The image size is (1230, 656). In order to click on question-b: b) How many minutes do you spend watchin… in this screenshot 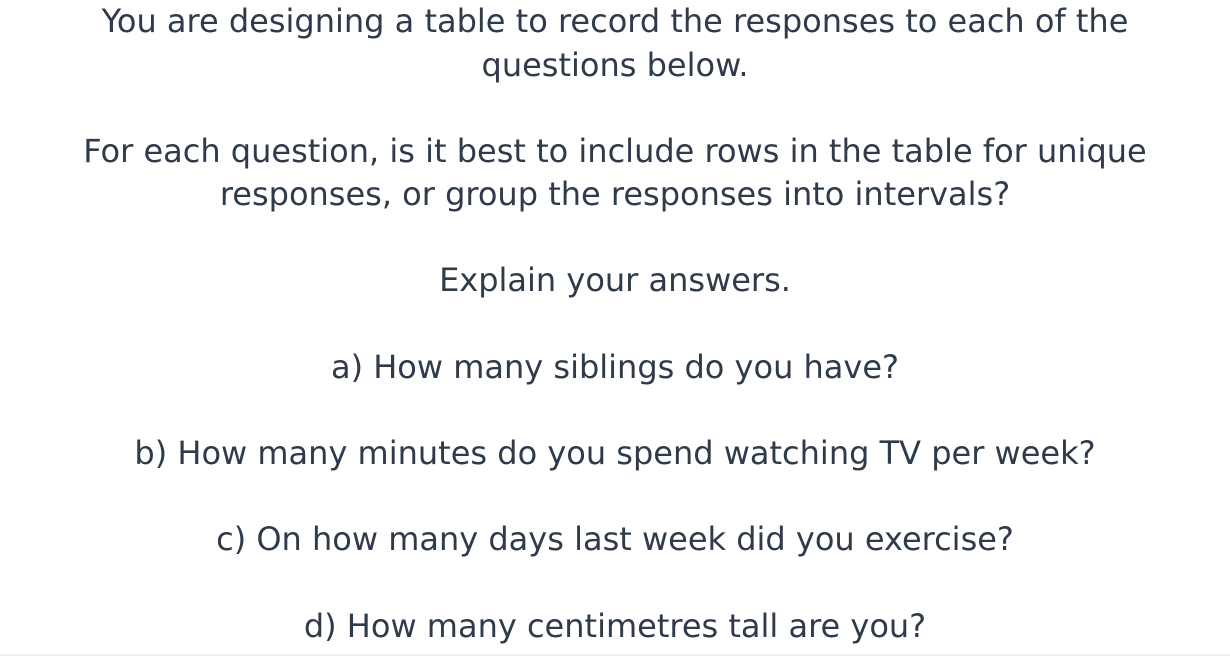, I will do `click(615, 453)`.